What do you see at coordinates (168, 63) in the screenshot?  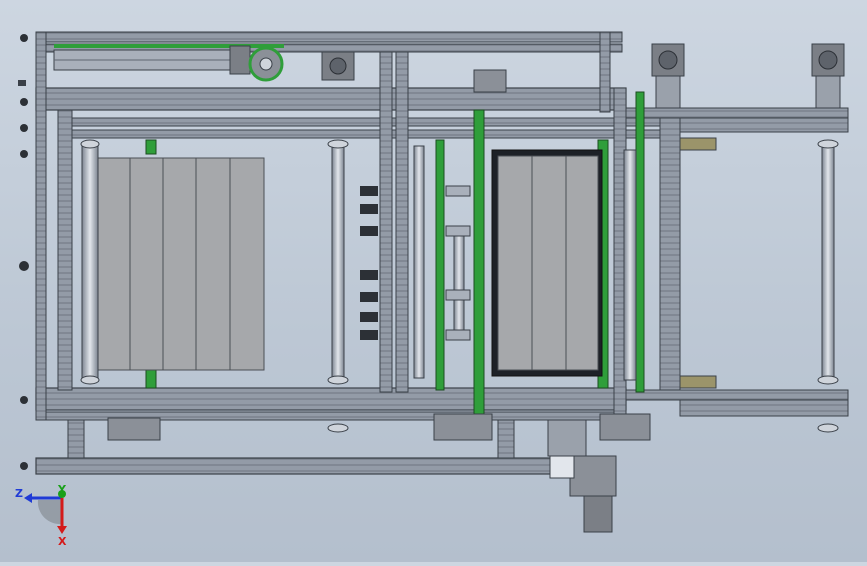 I see `top-cylinder-actuator` at bounding box center [168, 63].